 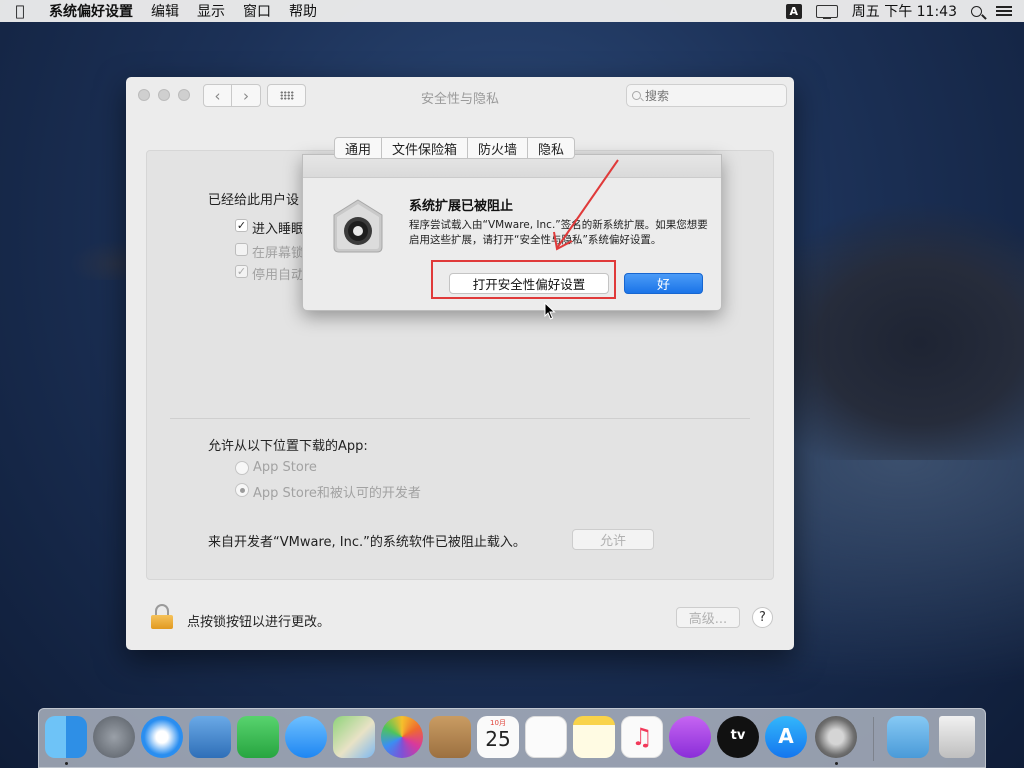 What do you see at coordinates (613, 539) in the screenshot?
I see `allow-button: 允许` at bounding box center [613, 539].